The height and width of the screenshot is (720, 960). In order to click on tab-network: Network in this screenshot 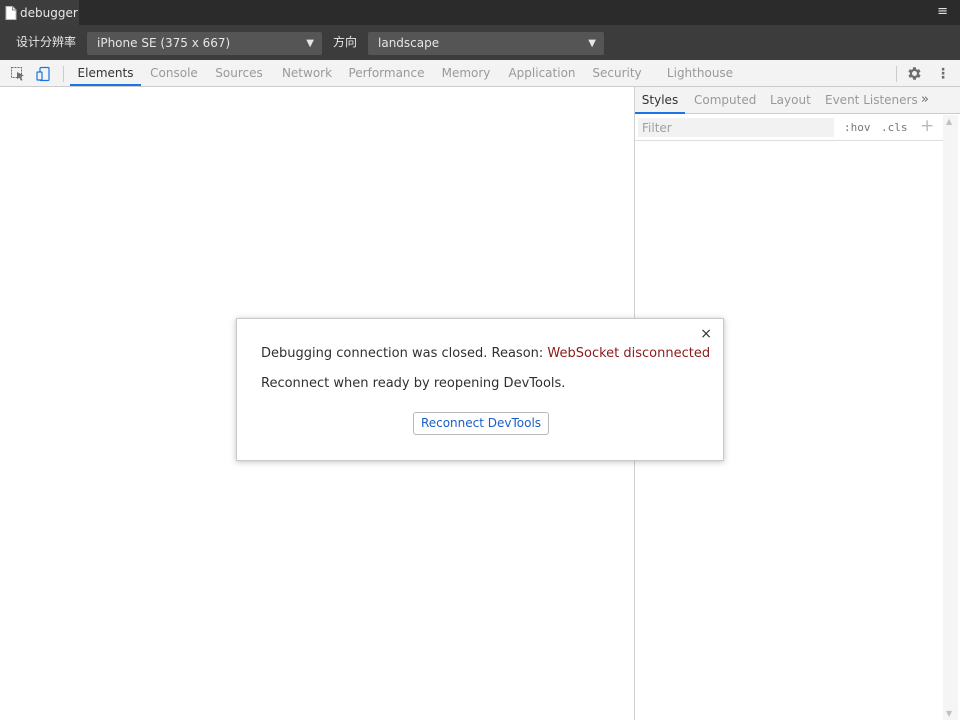, I will do `click(307, 73)`.